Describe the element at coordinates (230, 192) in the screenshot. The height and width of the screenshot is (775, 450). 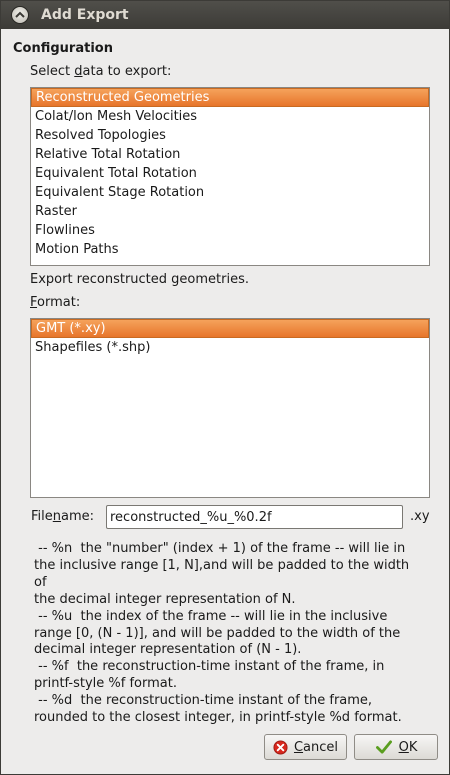
I see `list-item-equivalent-stage-rotation: Equivalent Stage Rotation` at that location.